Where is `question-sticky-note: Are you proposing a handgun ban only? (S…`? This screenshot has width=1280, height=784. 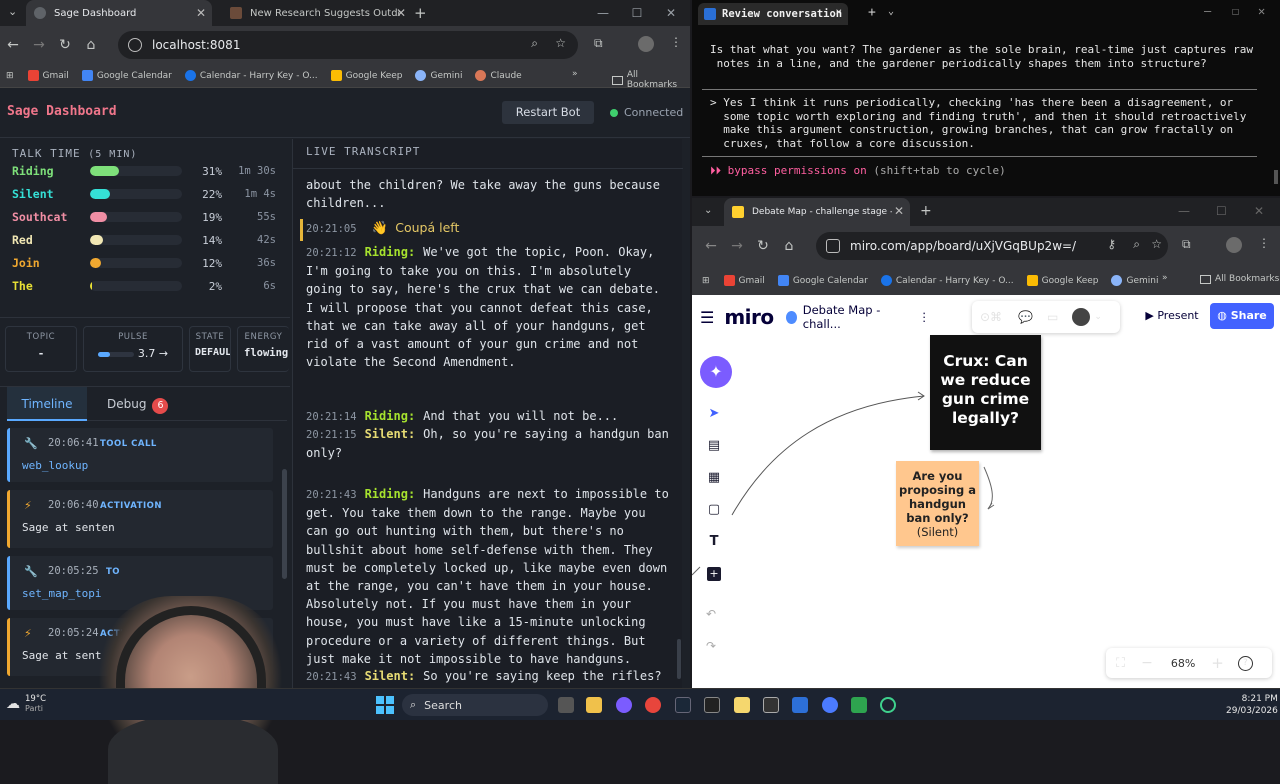
question-sticky-note: Are you proposing a handgun ban only? (S… is located at coordinates (937, 503).